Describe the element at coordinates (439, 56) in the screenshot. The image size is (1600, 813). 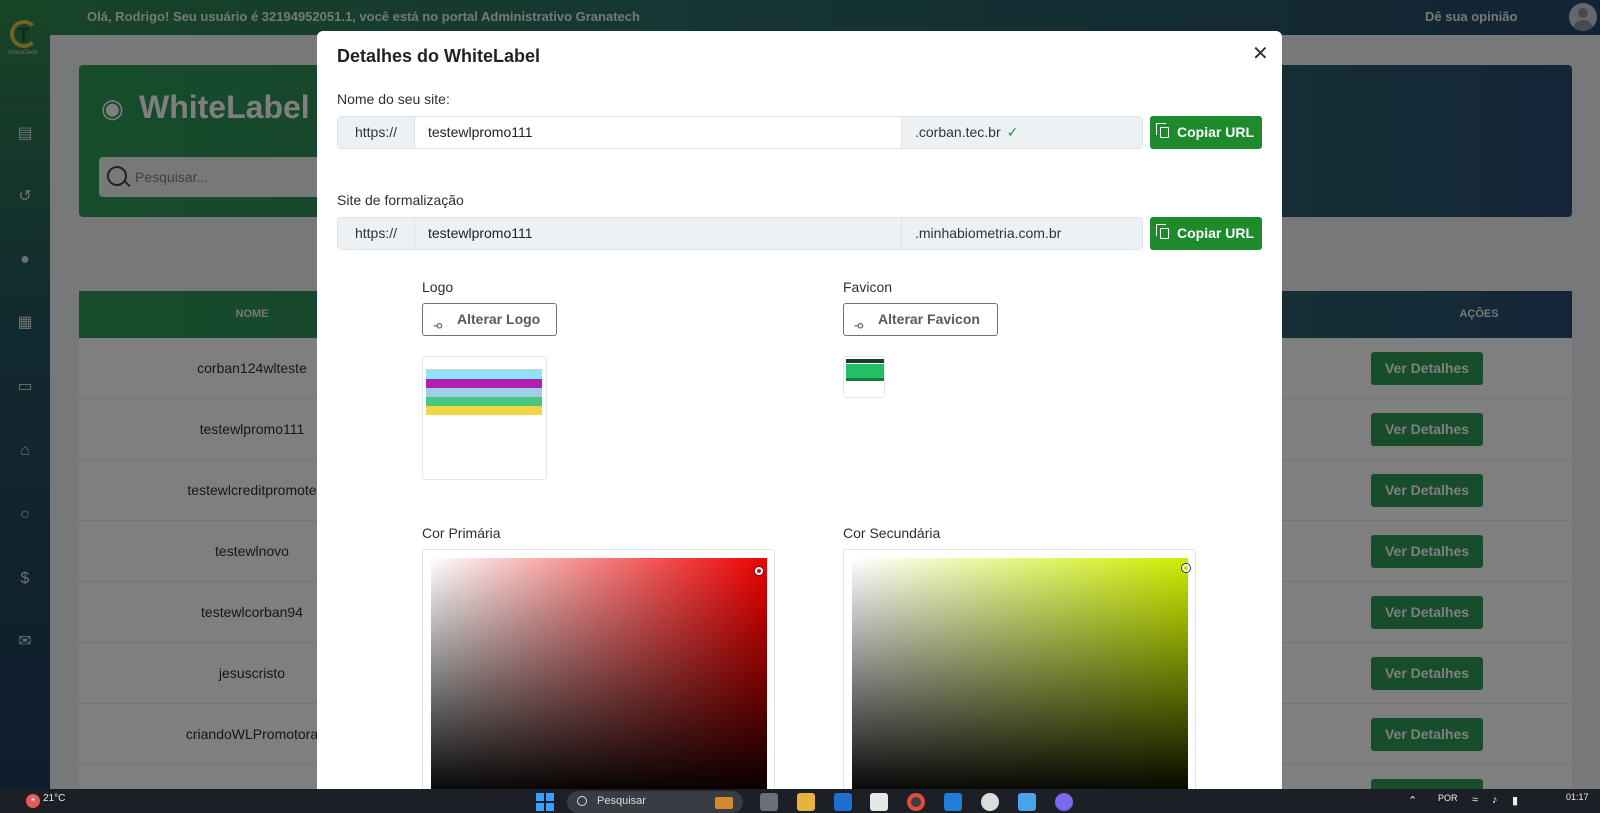
I see `modal-title: Detalhes do WhiteLabel` at that location.